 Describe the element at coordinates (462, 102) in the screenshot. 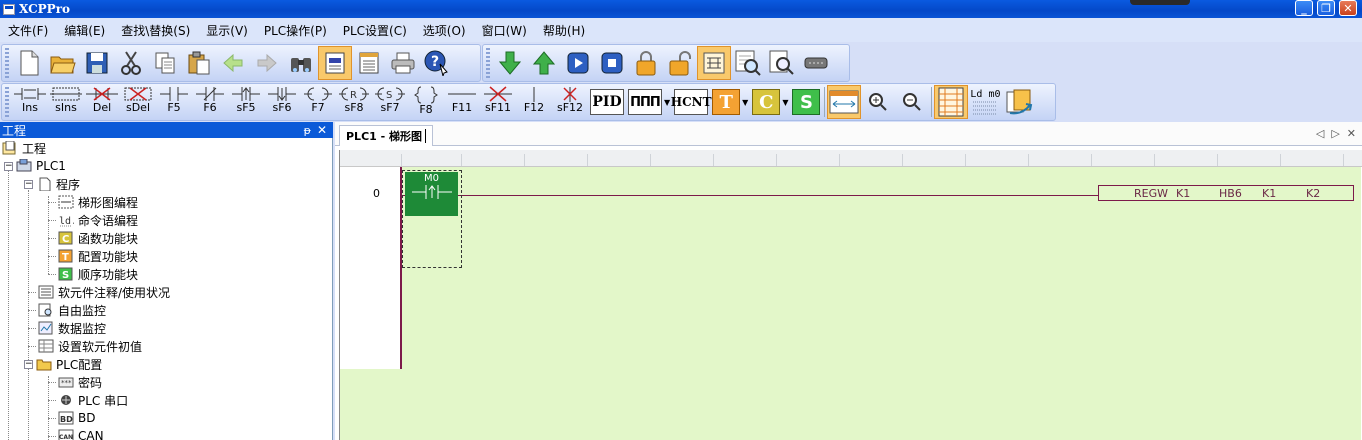

I see `hline-button: F11` at that location.